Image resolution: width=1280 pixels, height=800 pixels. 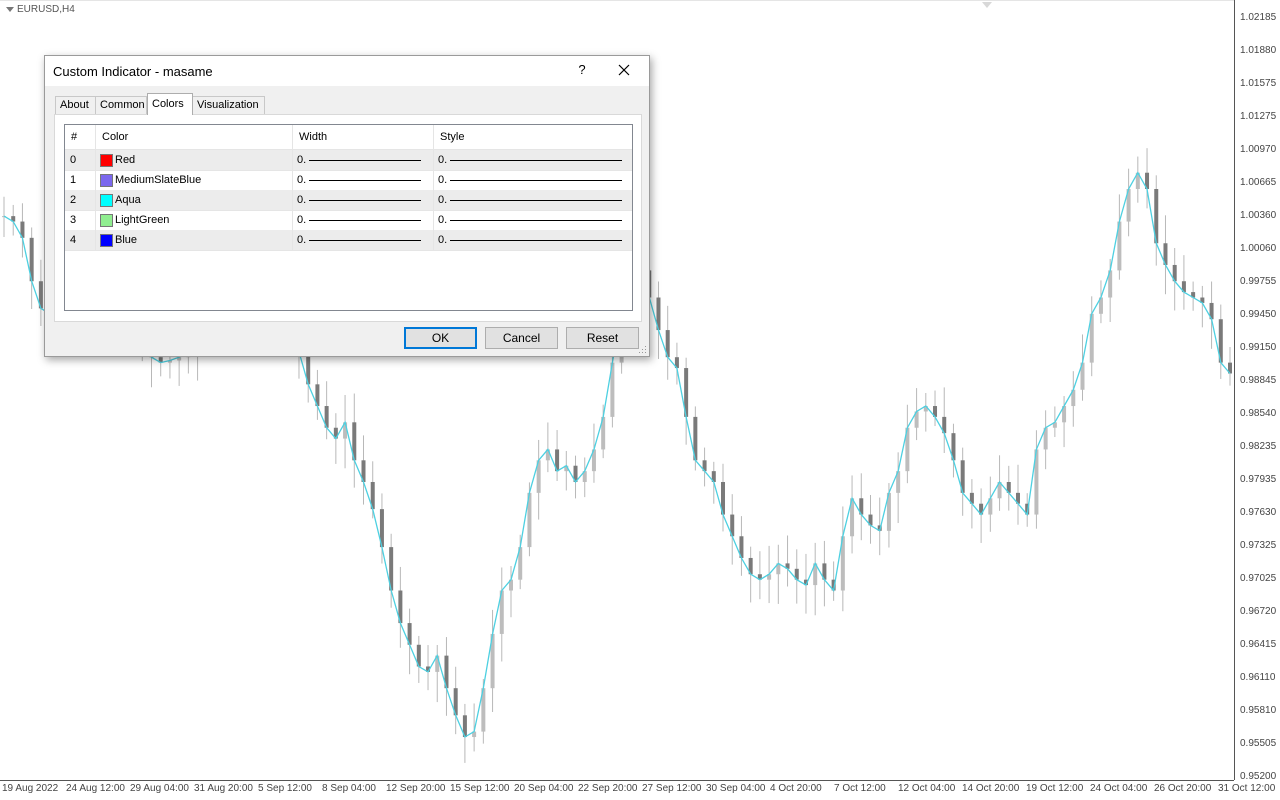 What do you see at coordinates (1258, 512) in the screenshot?
I see `price-tick-label: 0.97630` at bounding box center [1258, 512].